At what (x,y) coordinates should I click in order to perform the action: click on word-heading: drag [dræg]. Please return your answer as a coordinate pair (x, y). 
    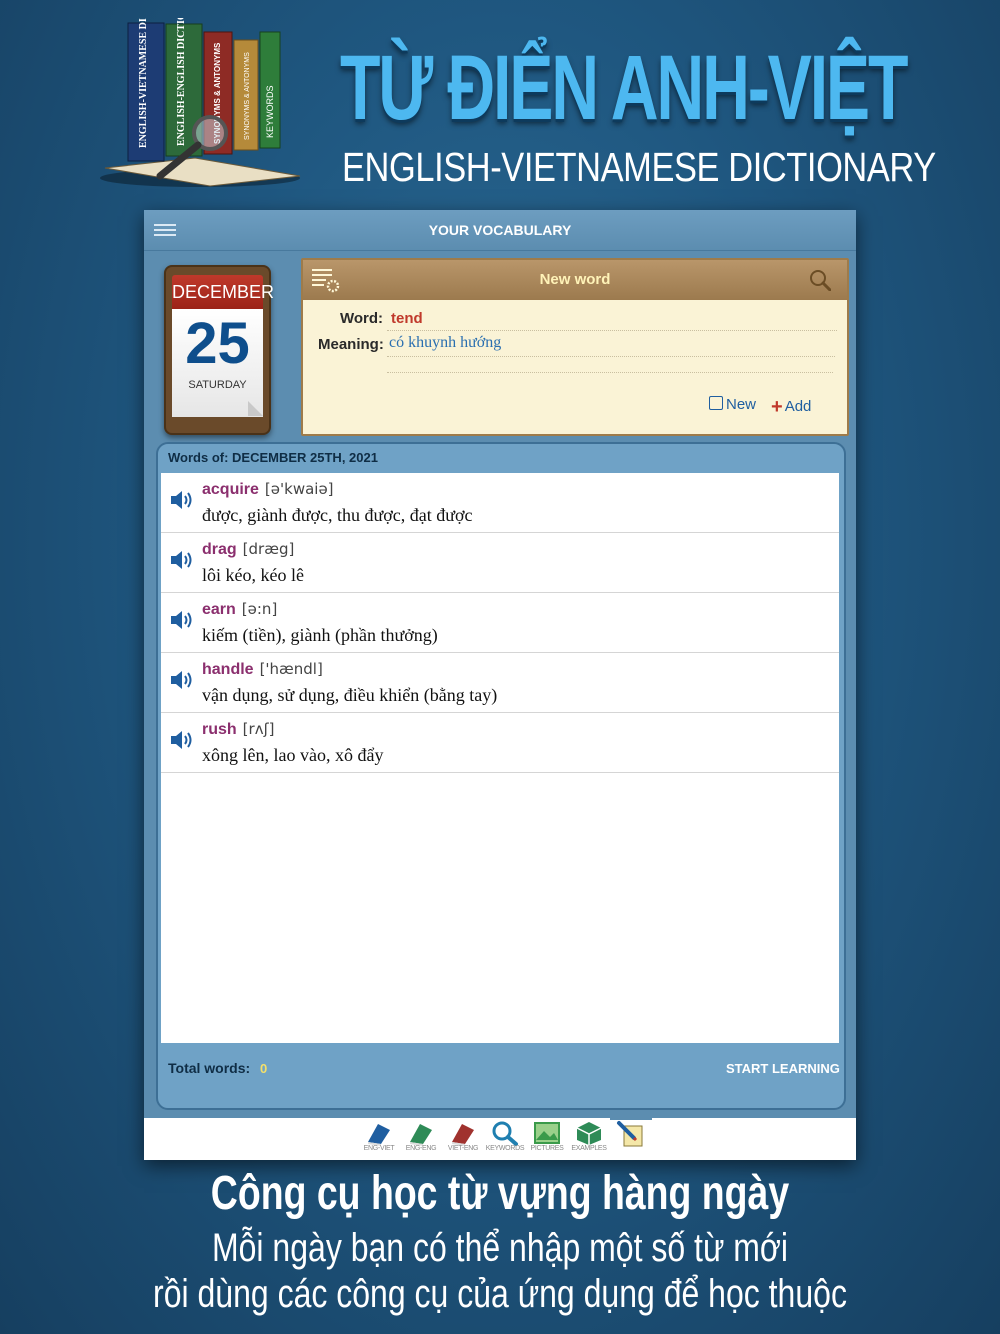
    Looking at the image, I should click on (248, 549).